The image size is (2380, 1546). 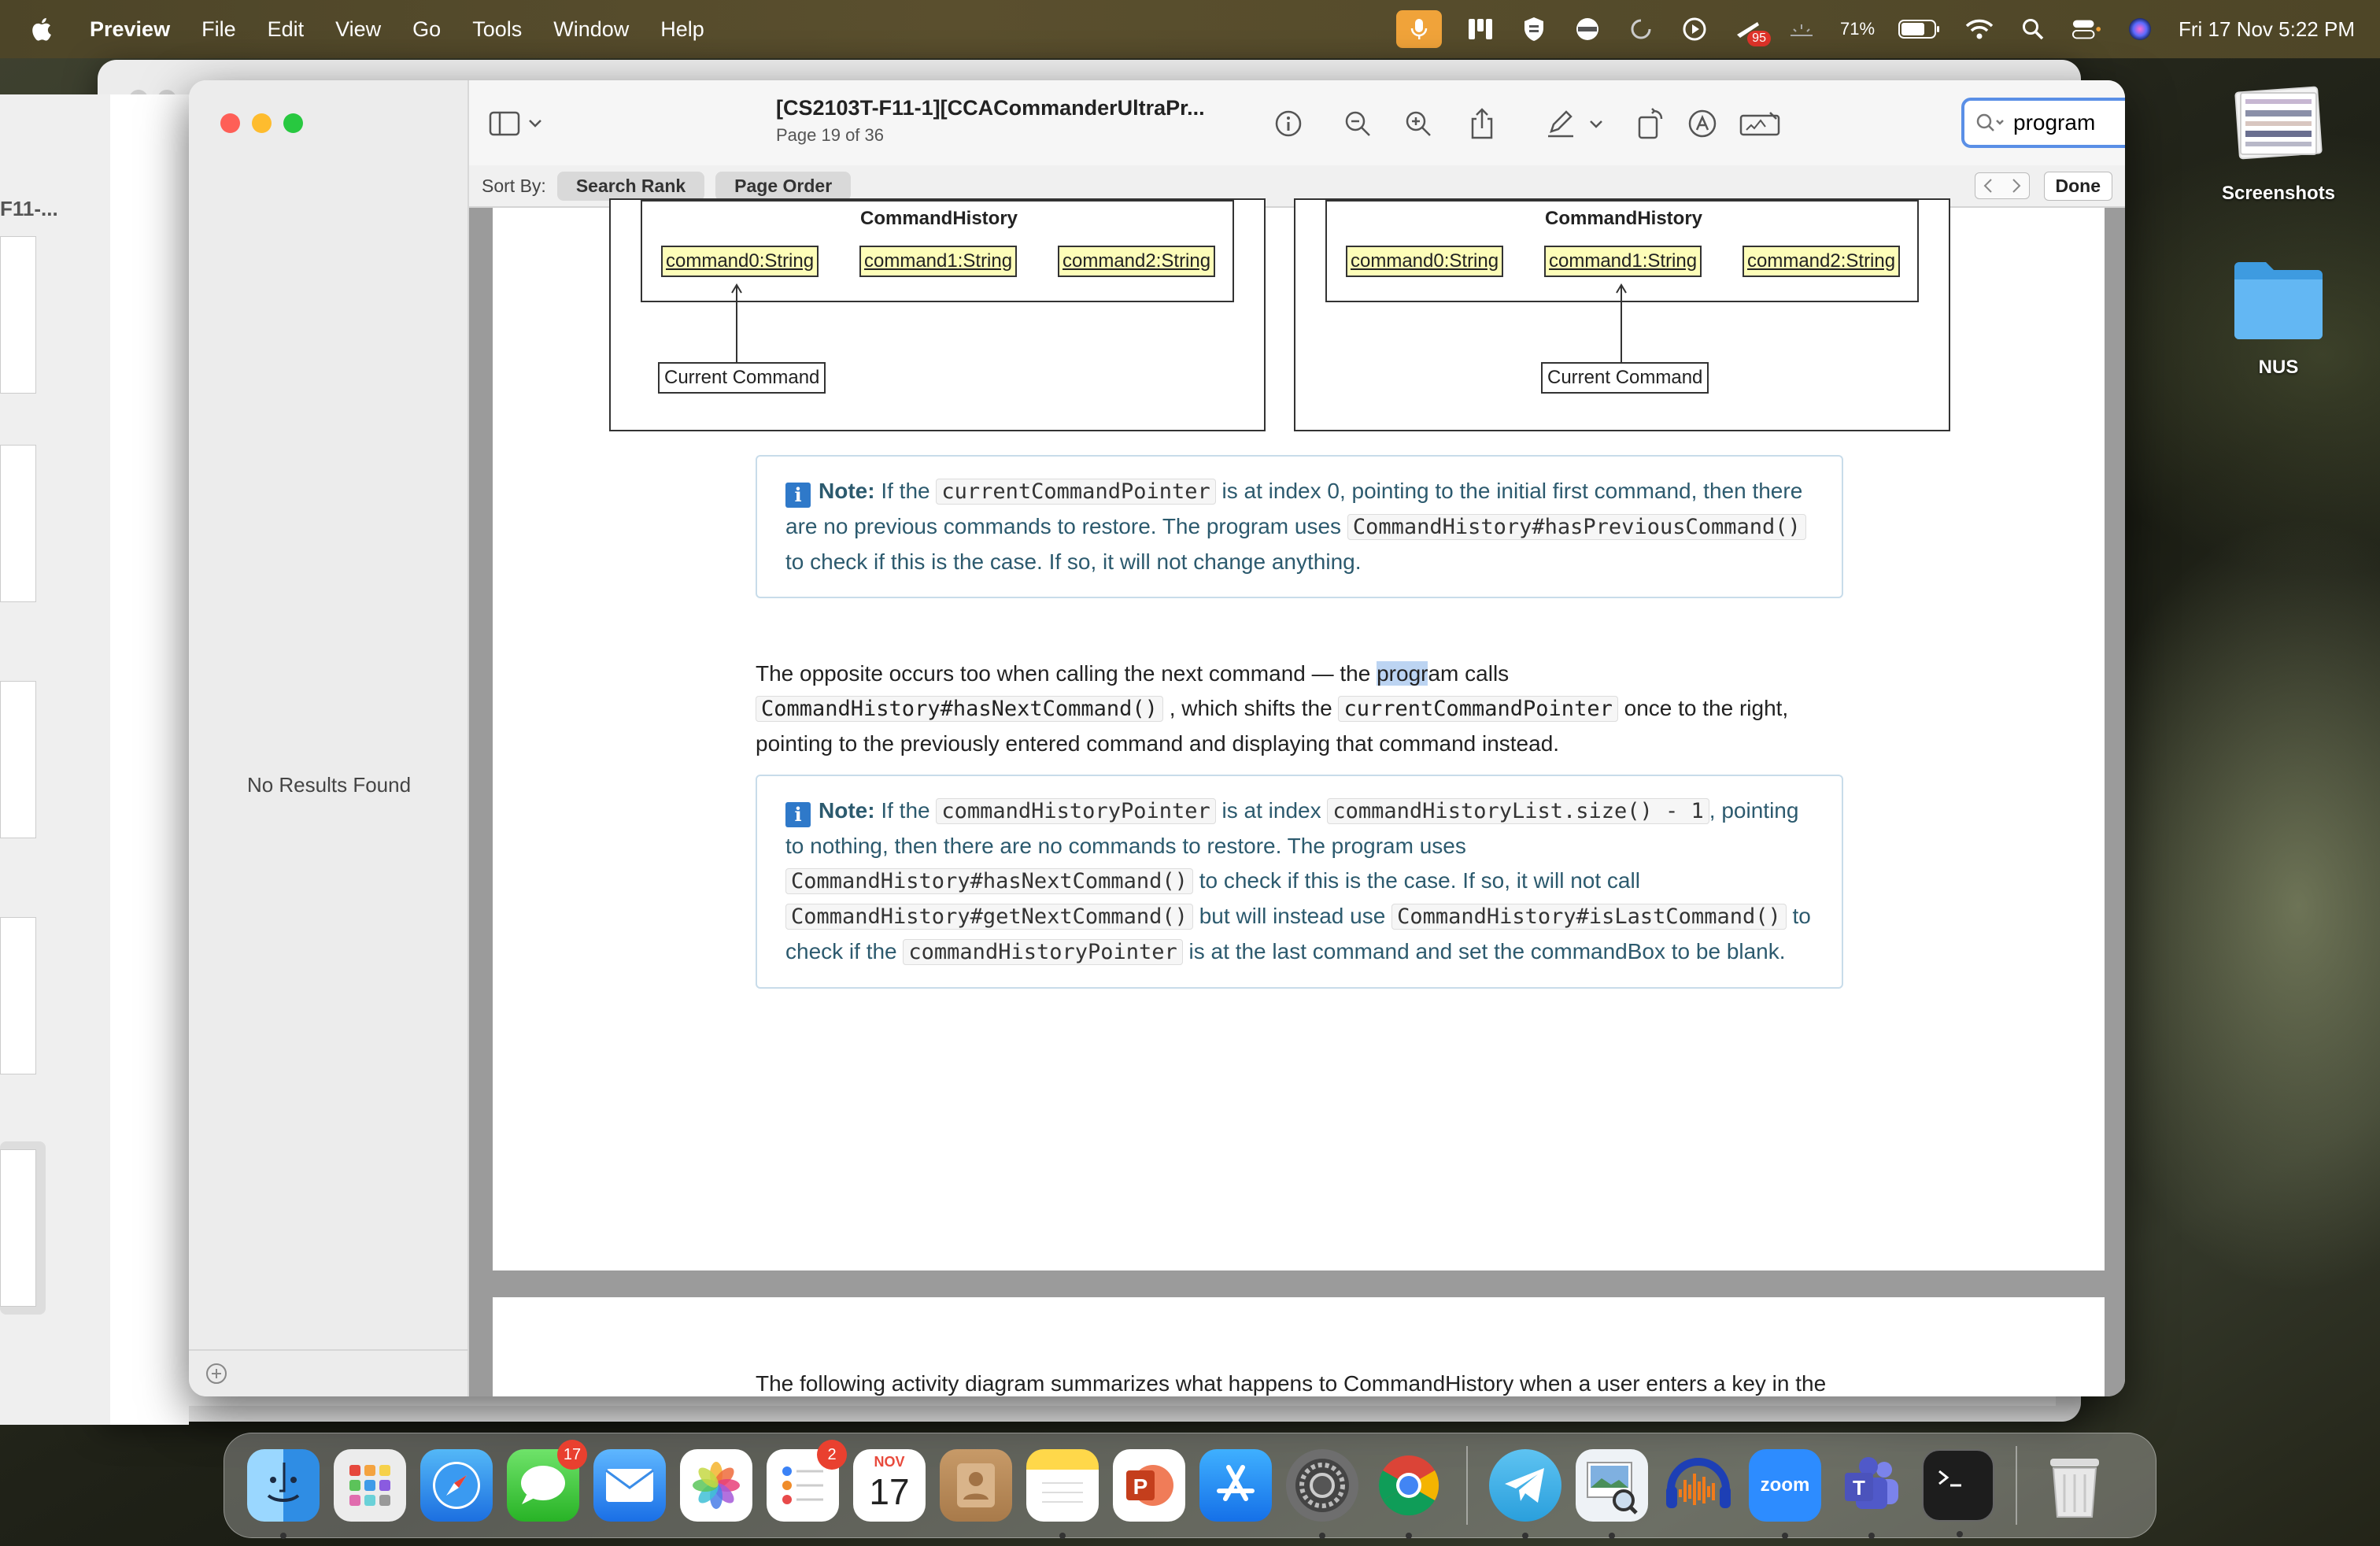 What do you see at coordinates (1560, 123) in the screenshot?
I see `markup-pen-icon` at bounding box center [1560, 123].